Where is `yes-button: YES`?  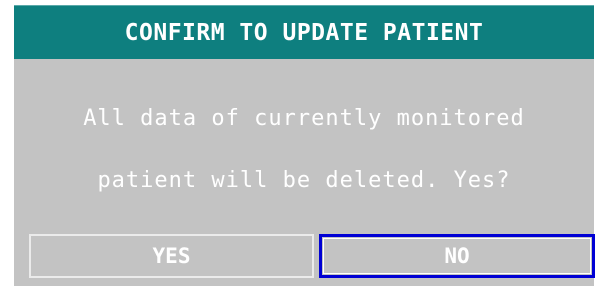 yes-button: YES is located at coordinates (171, 256).